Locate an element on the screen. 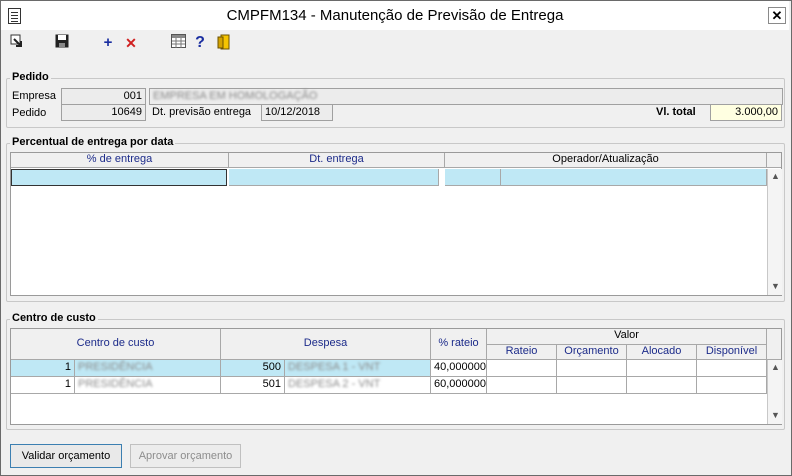 The width and height of the screenshot is (792, 476). col-header-despesa: Despesa is located at coordinates (326, 344).